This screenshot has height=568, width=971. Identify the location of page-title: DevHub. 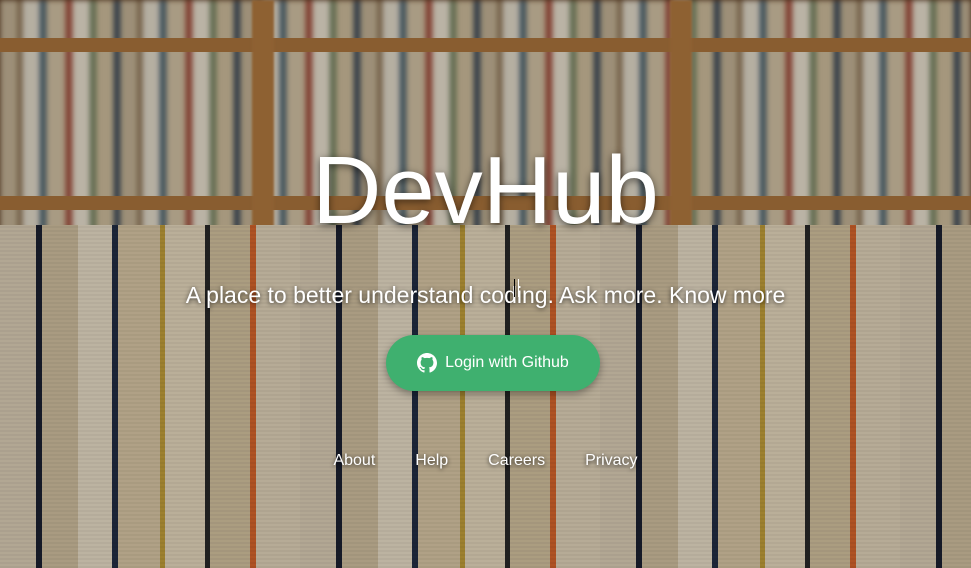
(485, 190).